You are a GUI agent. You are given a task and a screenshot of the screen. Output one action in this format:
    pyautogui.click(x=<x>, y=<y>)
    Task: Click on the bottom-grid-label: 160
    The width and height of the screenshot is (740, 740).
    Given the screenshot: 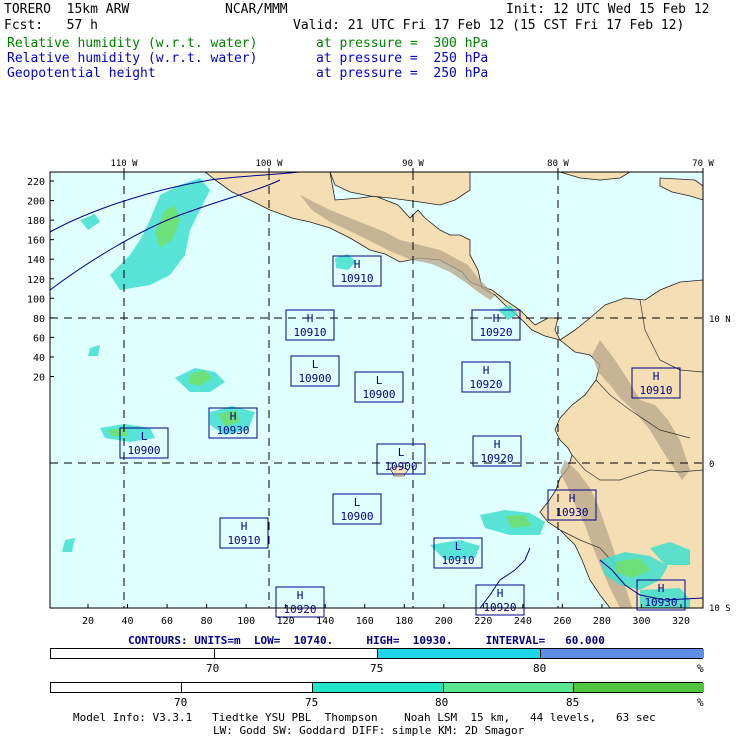 What is the action you would take?
    pyautogui.click(x=365, y=621)
    